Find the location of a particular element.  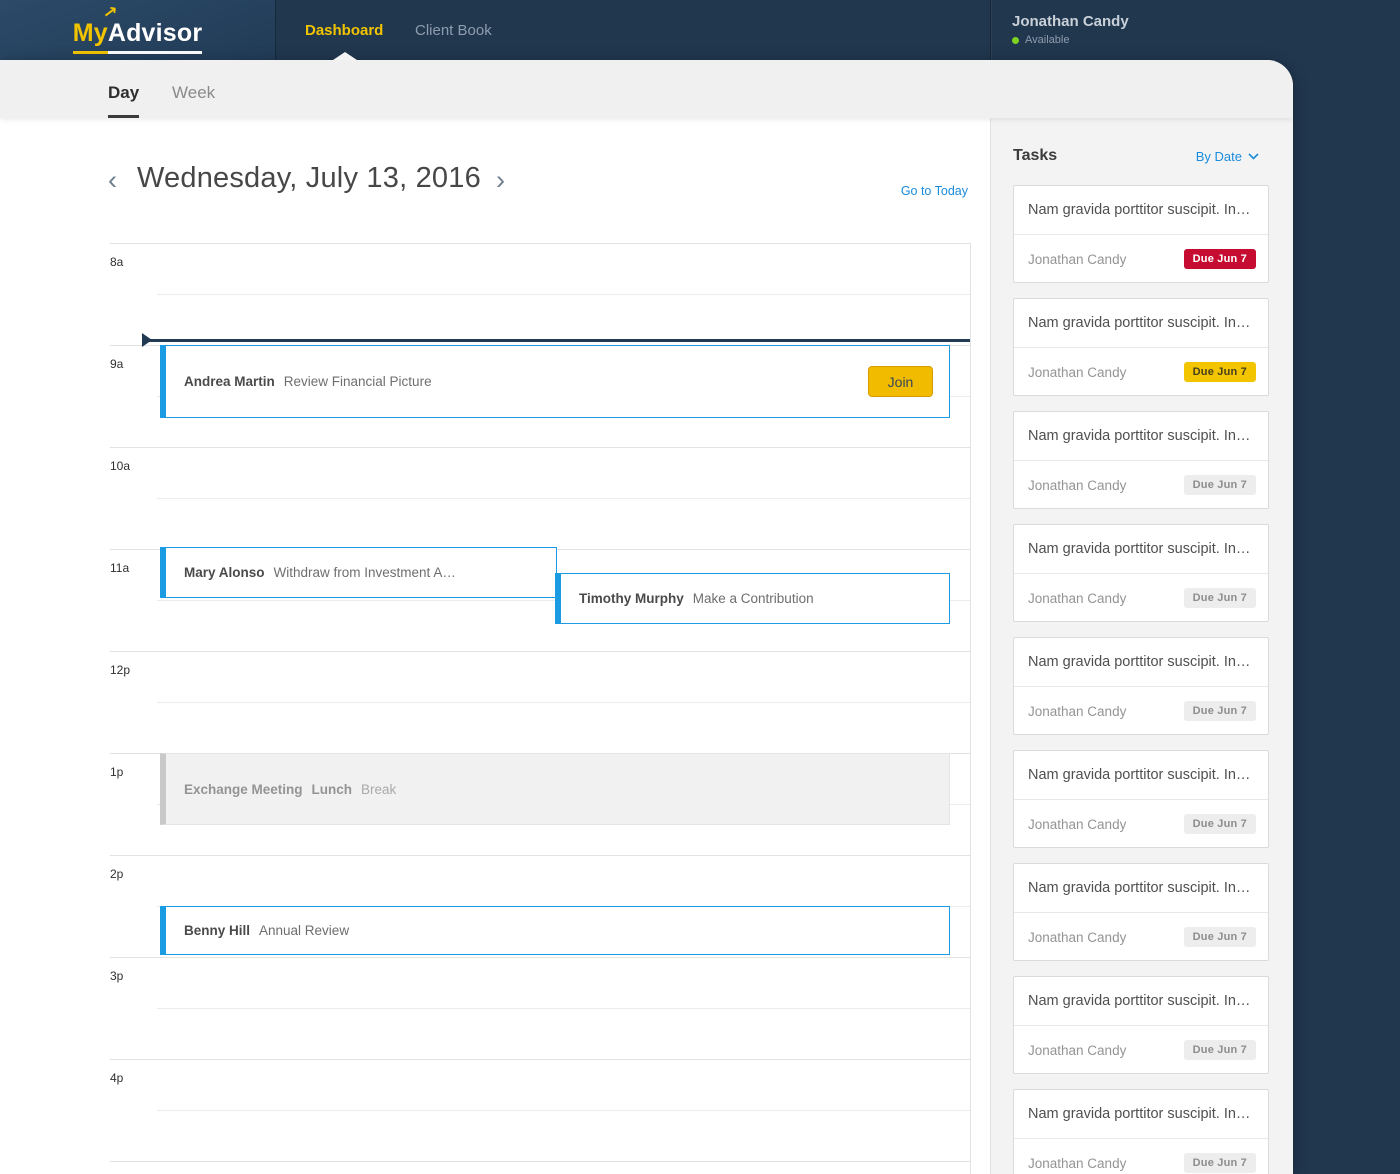

event-description: Make a Contribution is located at coordinates (753, 598).